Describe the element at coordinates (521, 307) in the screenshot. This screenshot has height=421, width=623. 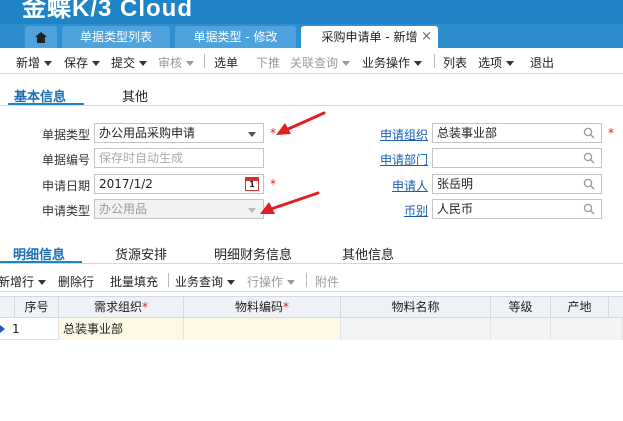
I see `col-grade: 等级` at that location.